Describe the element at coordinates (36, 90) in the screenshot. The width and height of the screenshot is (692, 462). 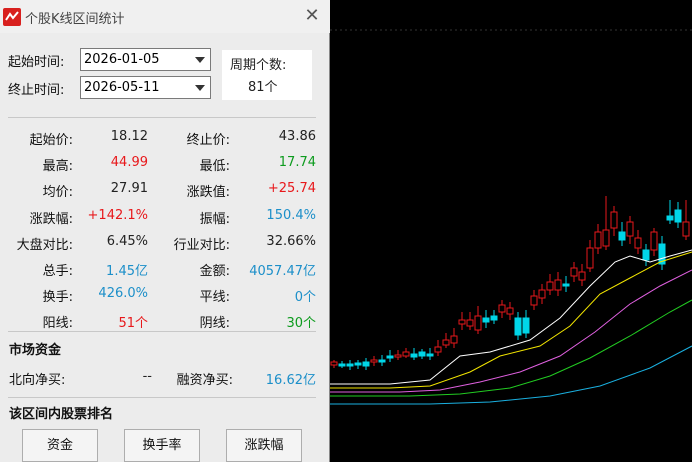
I see `end-time-label: 终止时间:` at that location.